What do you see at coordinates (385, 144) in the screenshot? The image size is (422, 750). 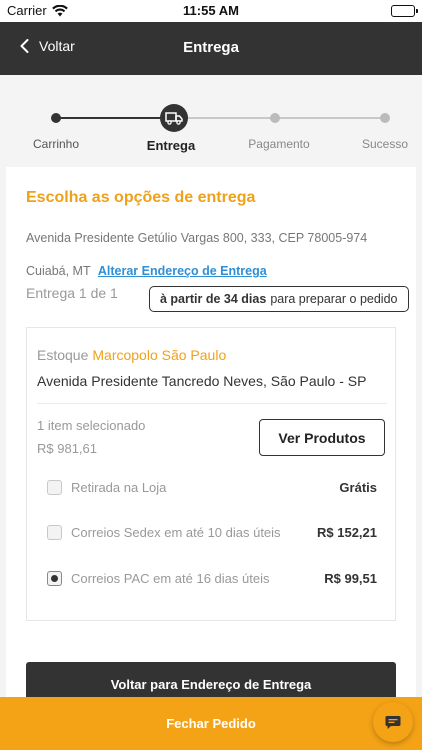 I see `step-label-sucesso: Sucesso` at bounding box center [385, 144].